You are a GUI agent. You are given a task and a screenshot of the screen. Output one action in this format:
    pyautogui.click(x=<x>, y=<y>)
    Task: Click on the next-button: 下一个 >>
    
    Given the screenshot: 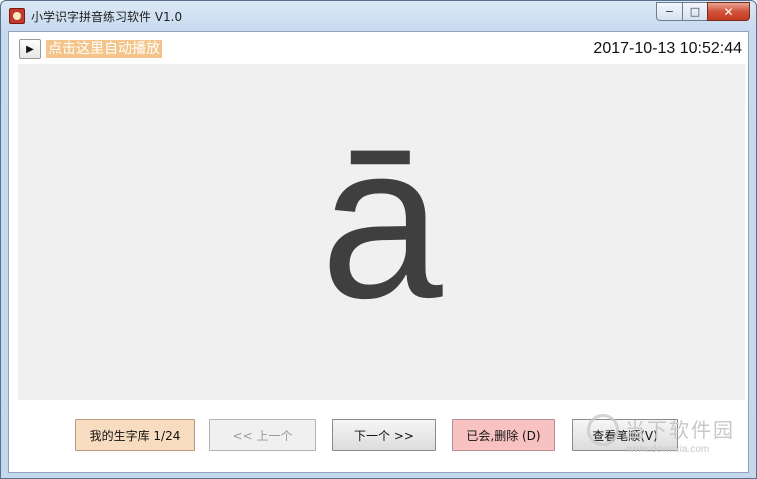 What is the action you would take?
    pyautogui.click(x=384, y=435)
    